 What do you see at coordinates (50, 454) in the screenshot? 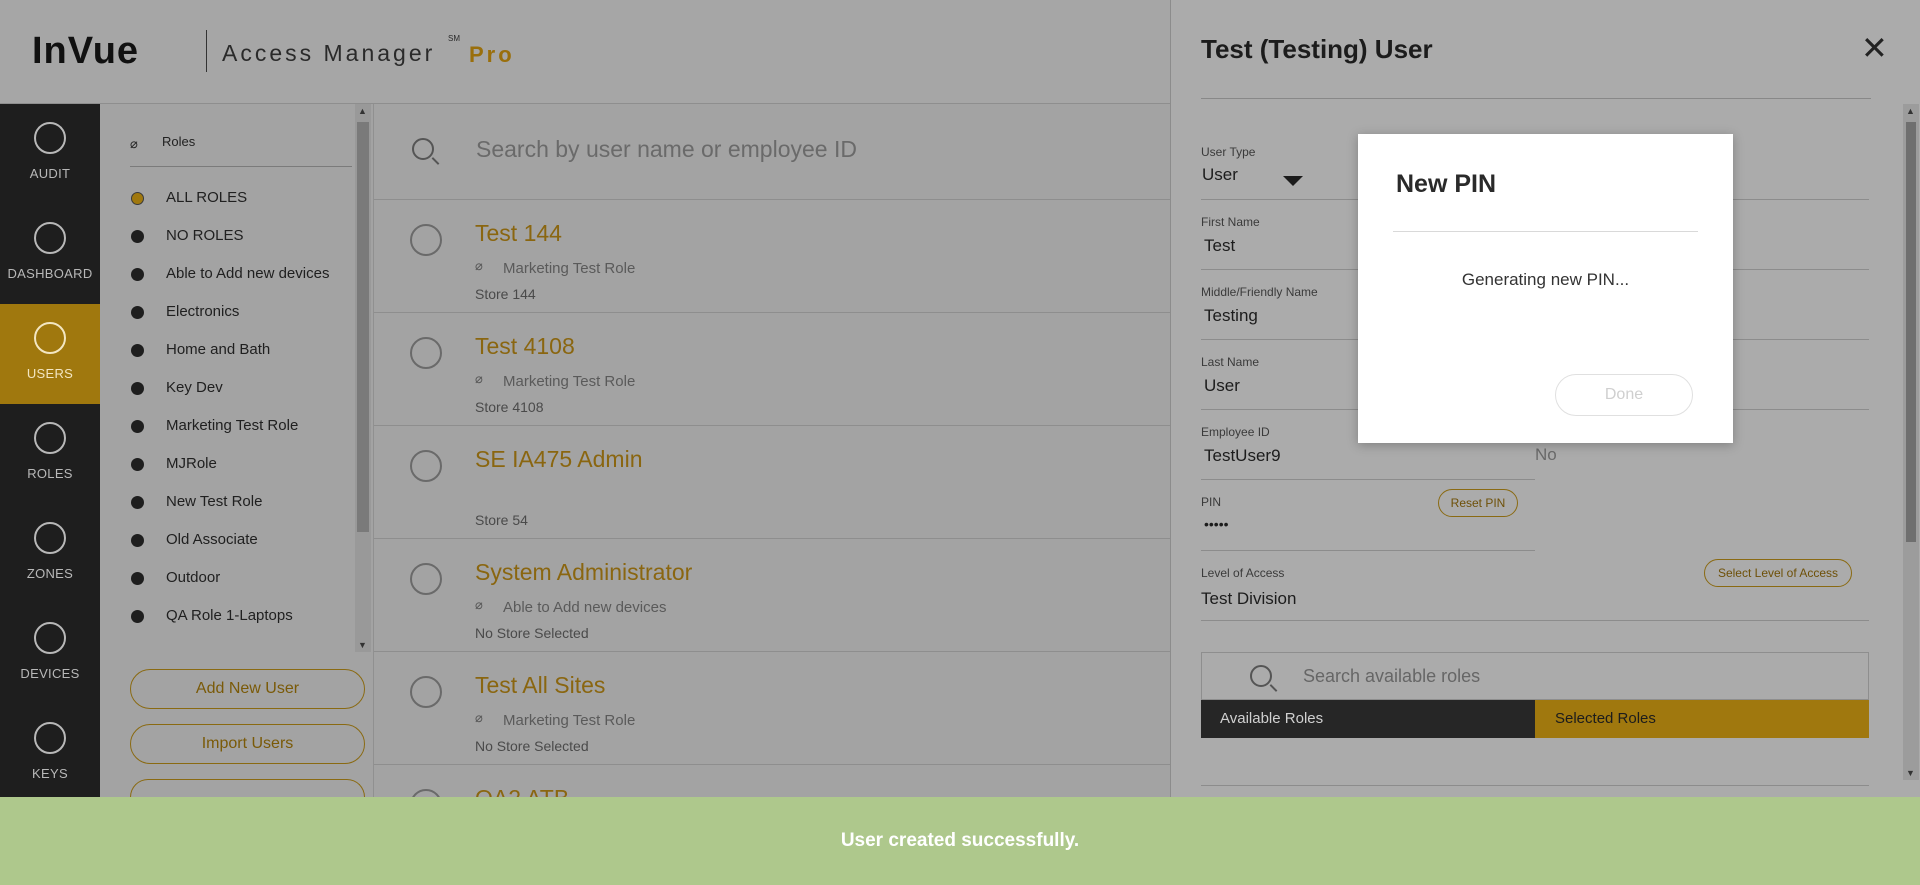
I see `nav-item-roles: ROLES` at bounding box center [50, 454].